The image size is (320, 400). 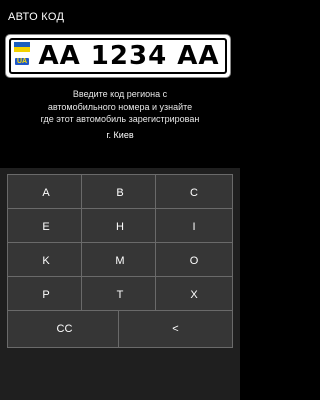 I want to click on ukraine-flag-icon, so click(x=22, y=47).